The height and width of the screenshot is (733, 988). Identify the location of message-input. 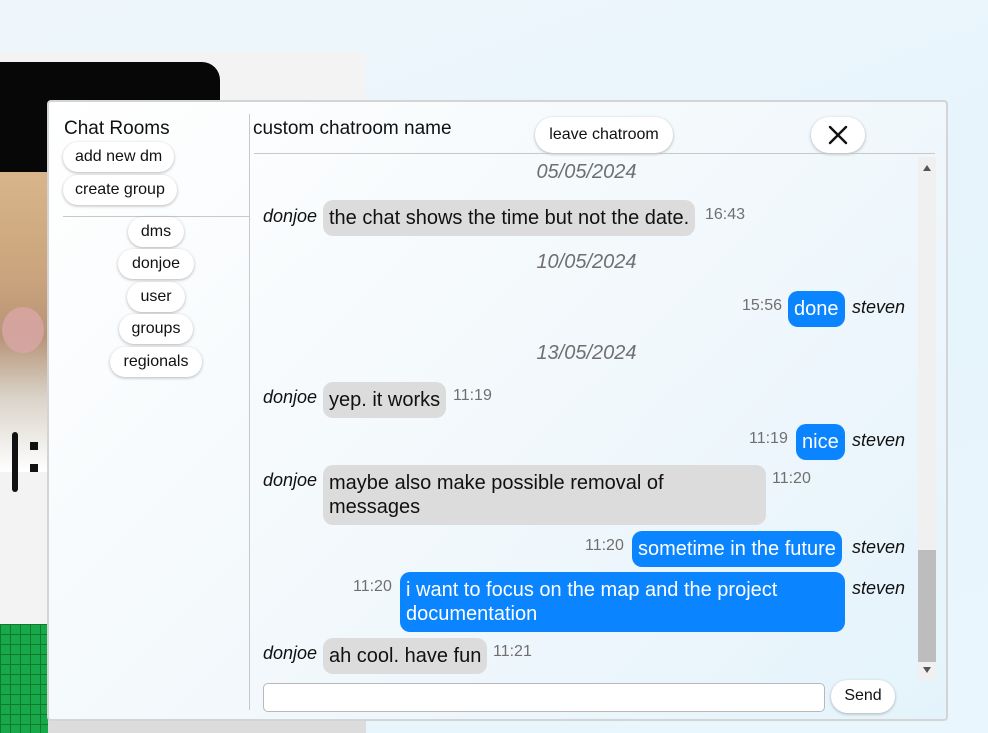
(544, 697).